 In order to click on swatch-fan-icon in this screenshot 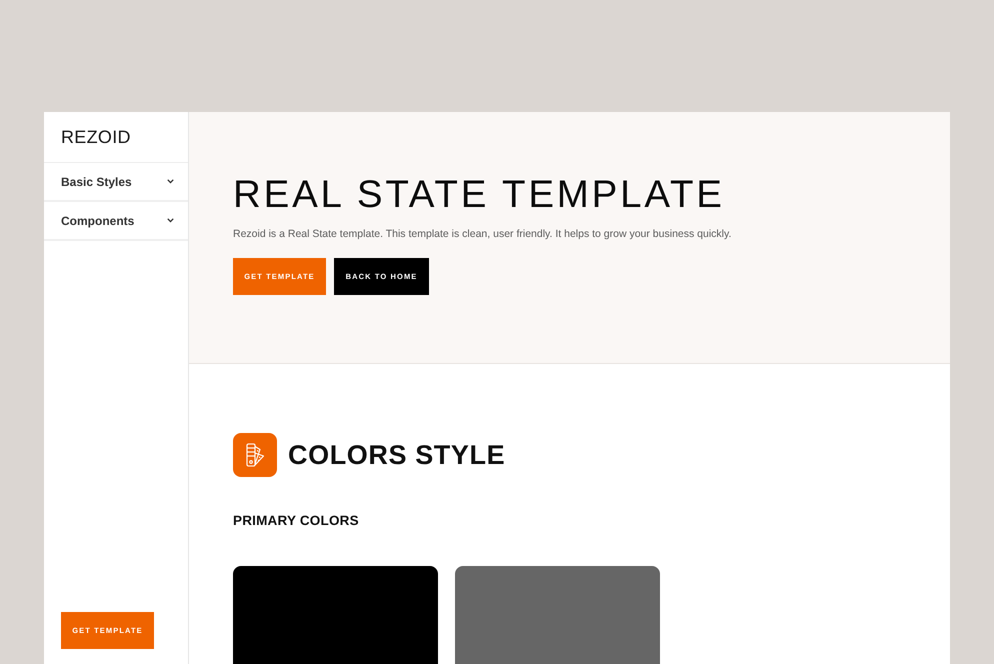, I will do `click(255, 455)`.